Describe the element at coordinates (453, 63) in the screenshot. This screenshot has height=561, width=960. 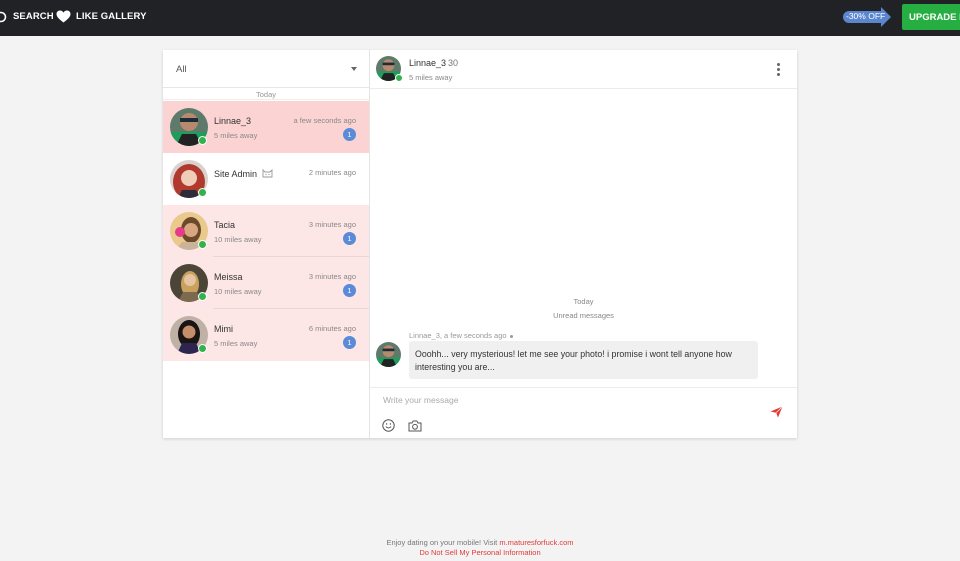
I see `chat-partner-age: 30` at that location.